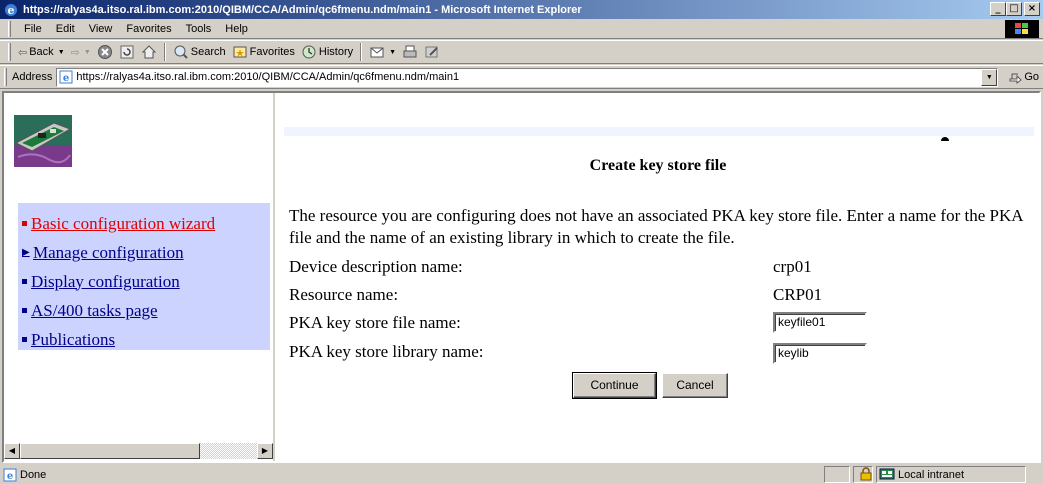 Image resolution: width=1043 pixels, height=484 pixels. I want to click on zone-label: Local intranet, so click(931, 474).